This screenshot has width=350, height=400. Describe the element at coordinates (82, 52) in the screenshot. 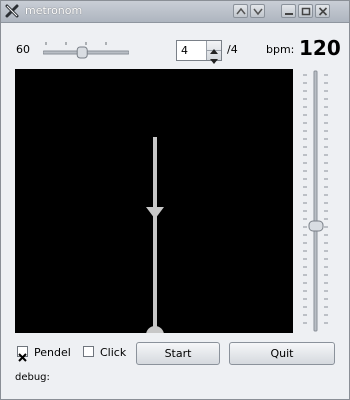

I see `tempo-slider-handle` at that location.